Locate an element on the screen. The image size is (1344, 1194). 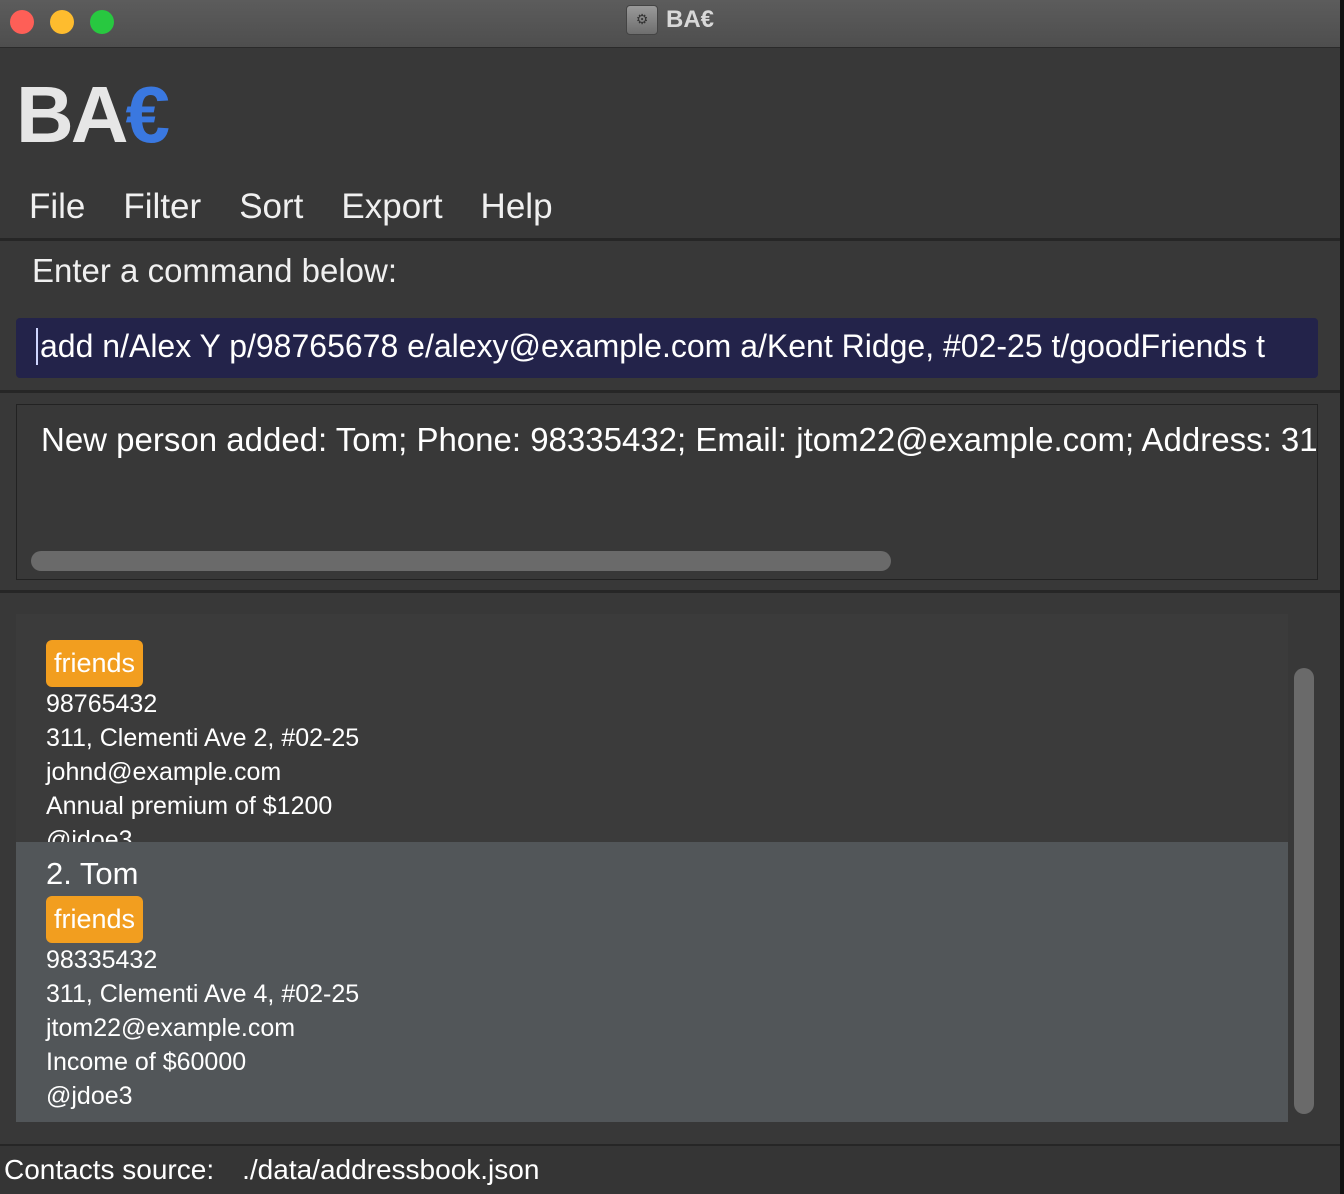
window-title-group: ⚙ BA€ is located at coordinates (670, 20).